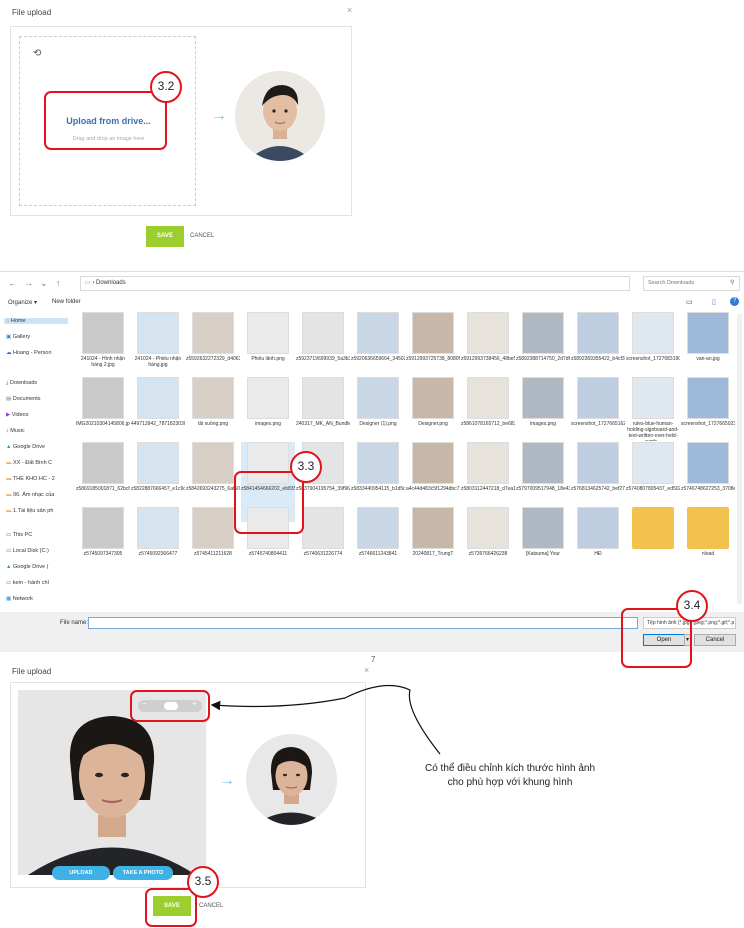 Image resolution: width=744 pixels, height=928 pixels. I want to click on step-badge-3-3: 3.3, so click(306, 467).